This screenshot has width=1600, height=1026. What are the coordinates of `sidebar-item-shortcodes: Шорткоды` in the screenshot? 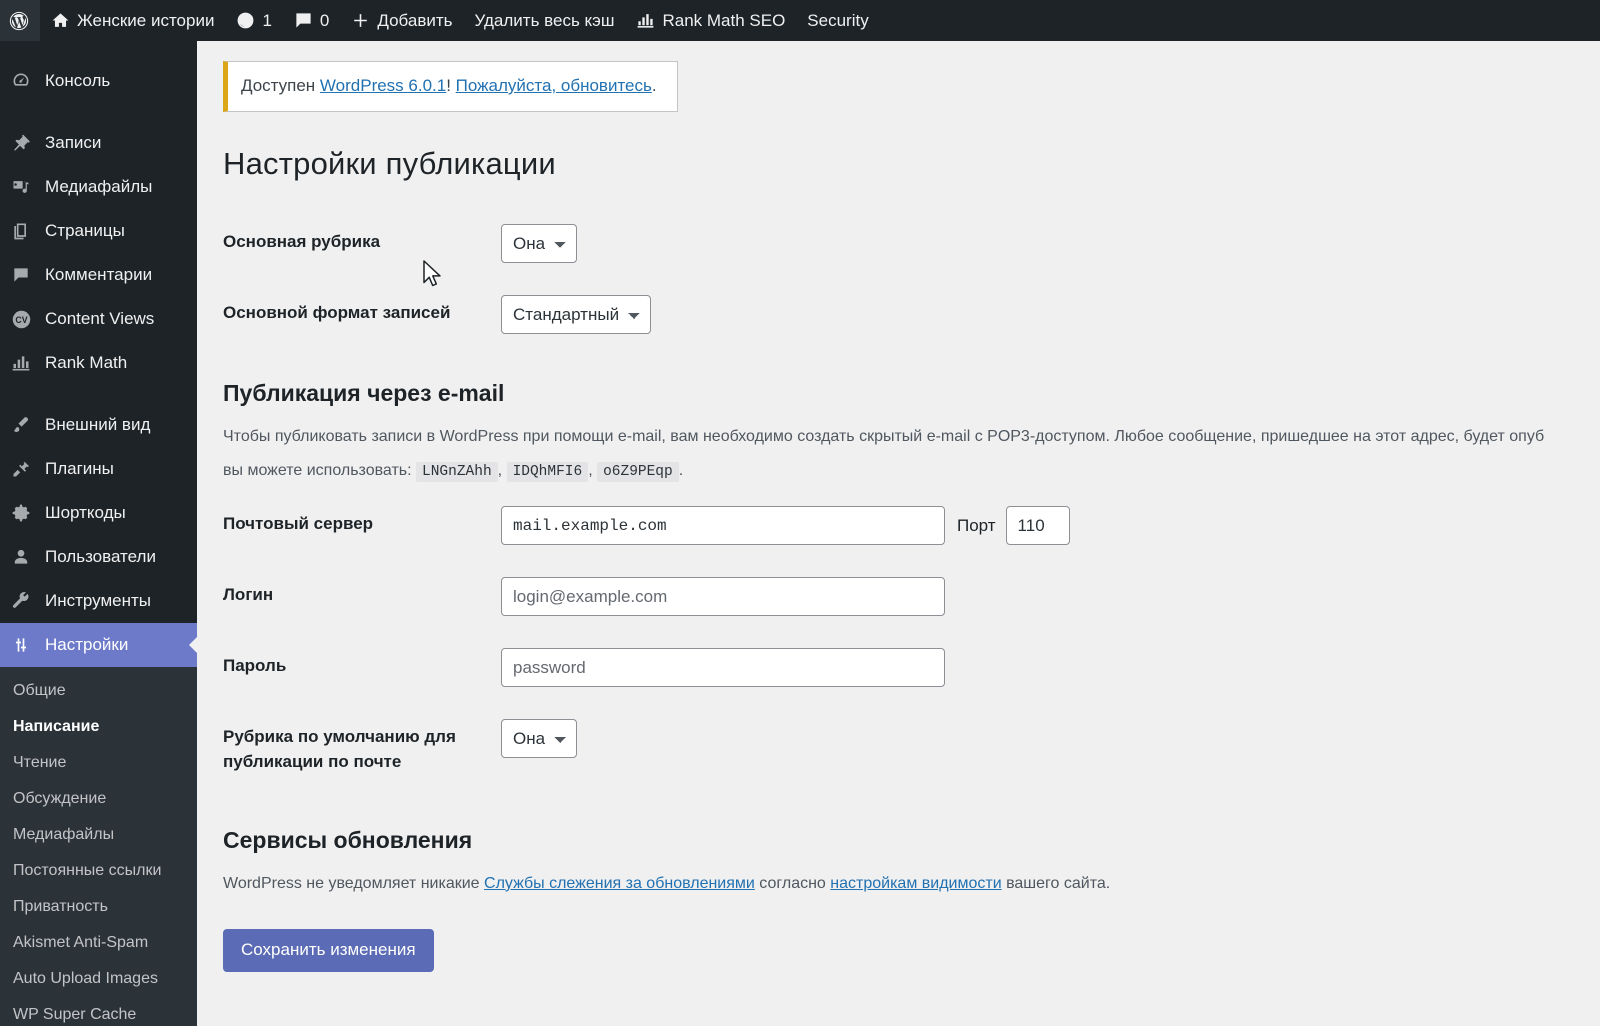 It's located at (98, 513).